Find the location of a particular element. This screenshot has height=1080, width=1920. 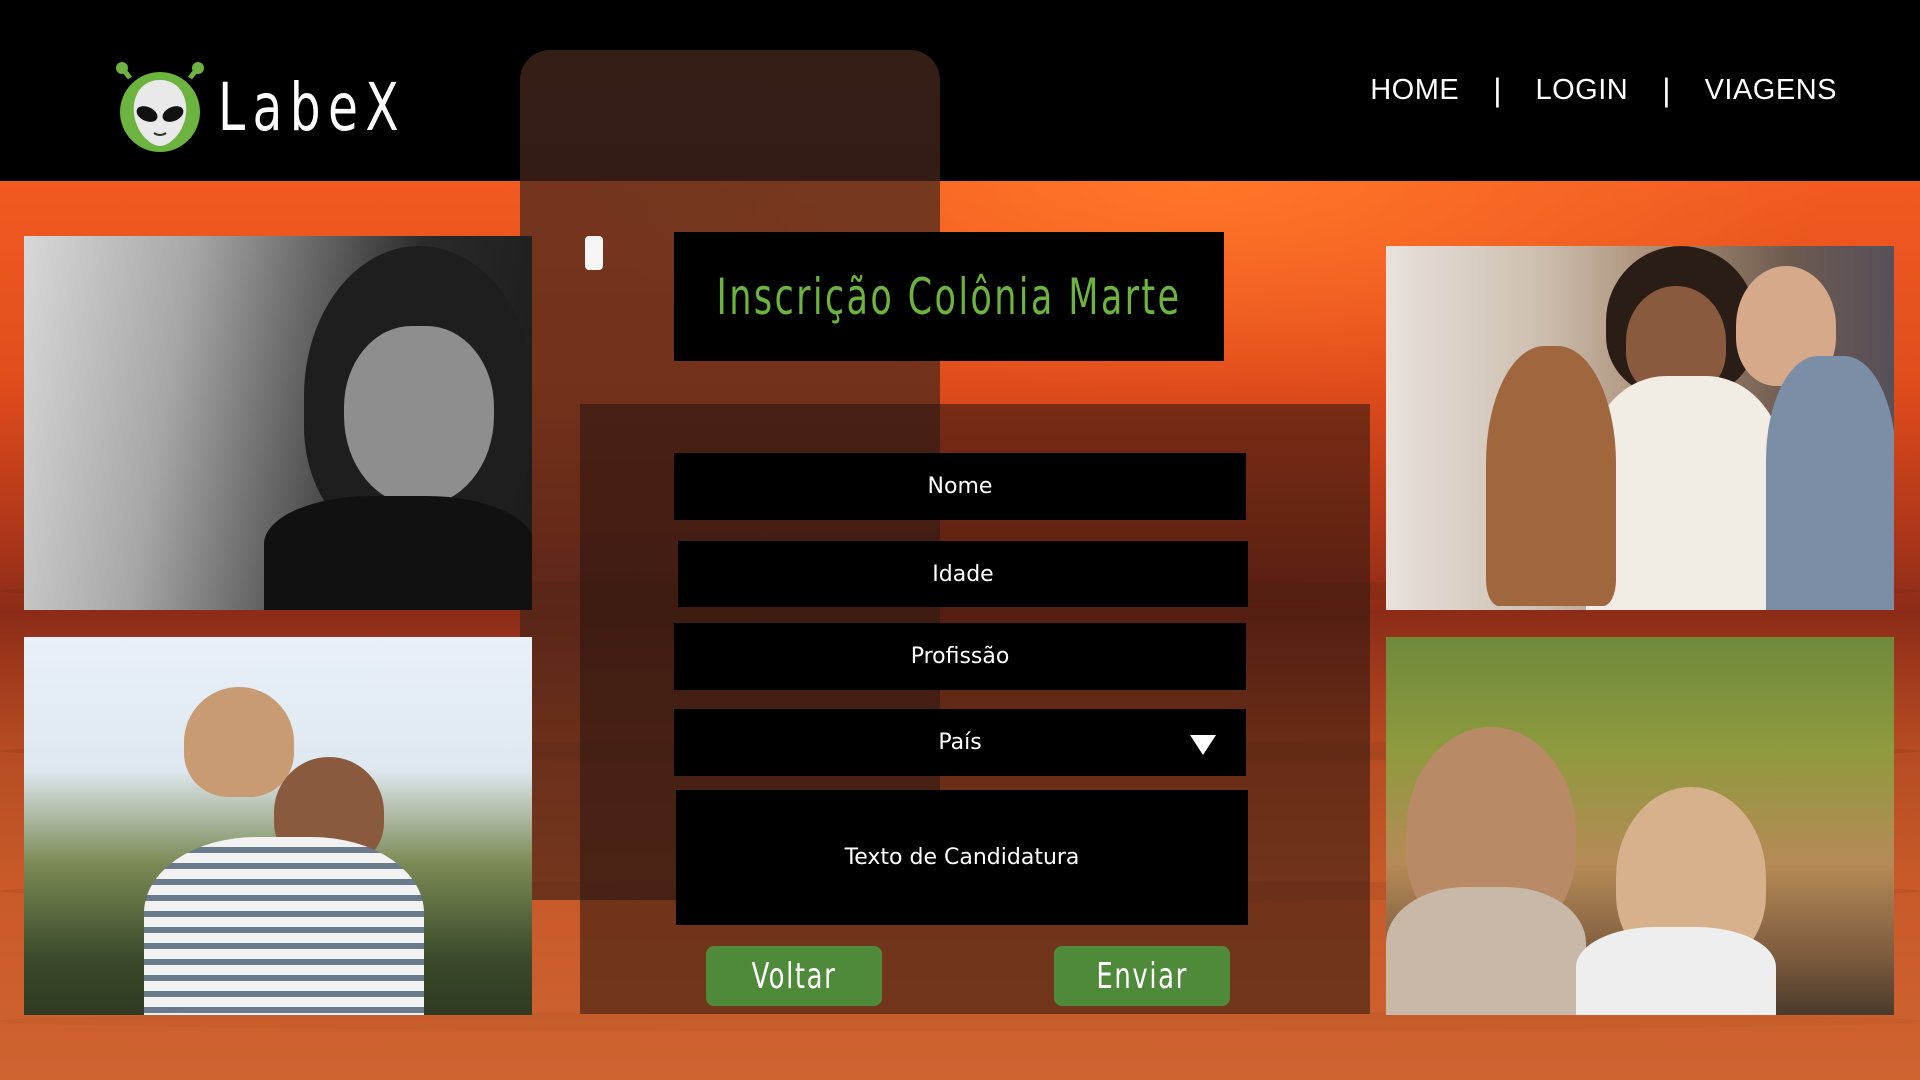

idade-placeholder: Idade is located at coordinates (963, 574).